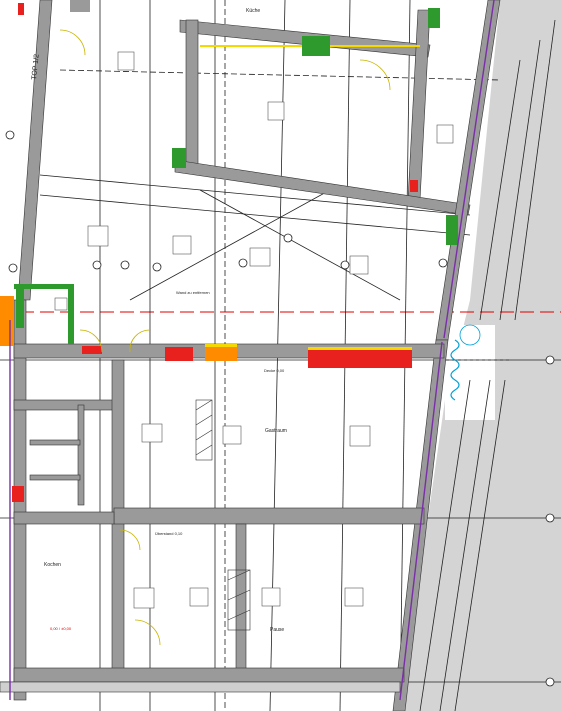  I want to click on note-beam: Überstand 0,10, so click(169, 533).